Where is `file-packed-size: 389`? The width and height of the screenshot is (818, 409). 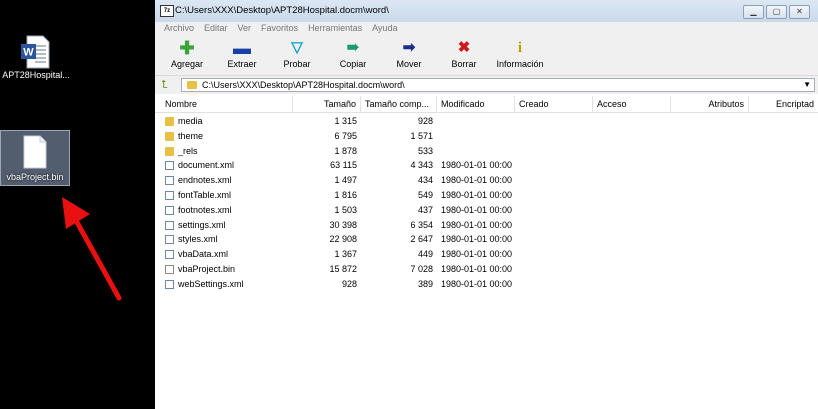 file-packed-size: 389 is located at coordinates (425, 283).